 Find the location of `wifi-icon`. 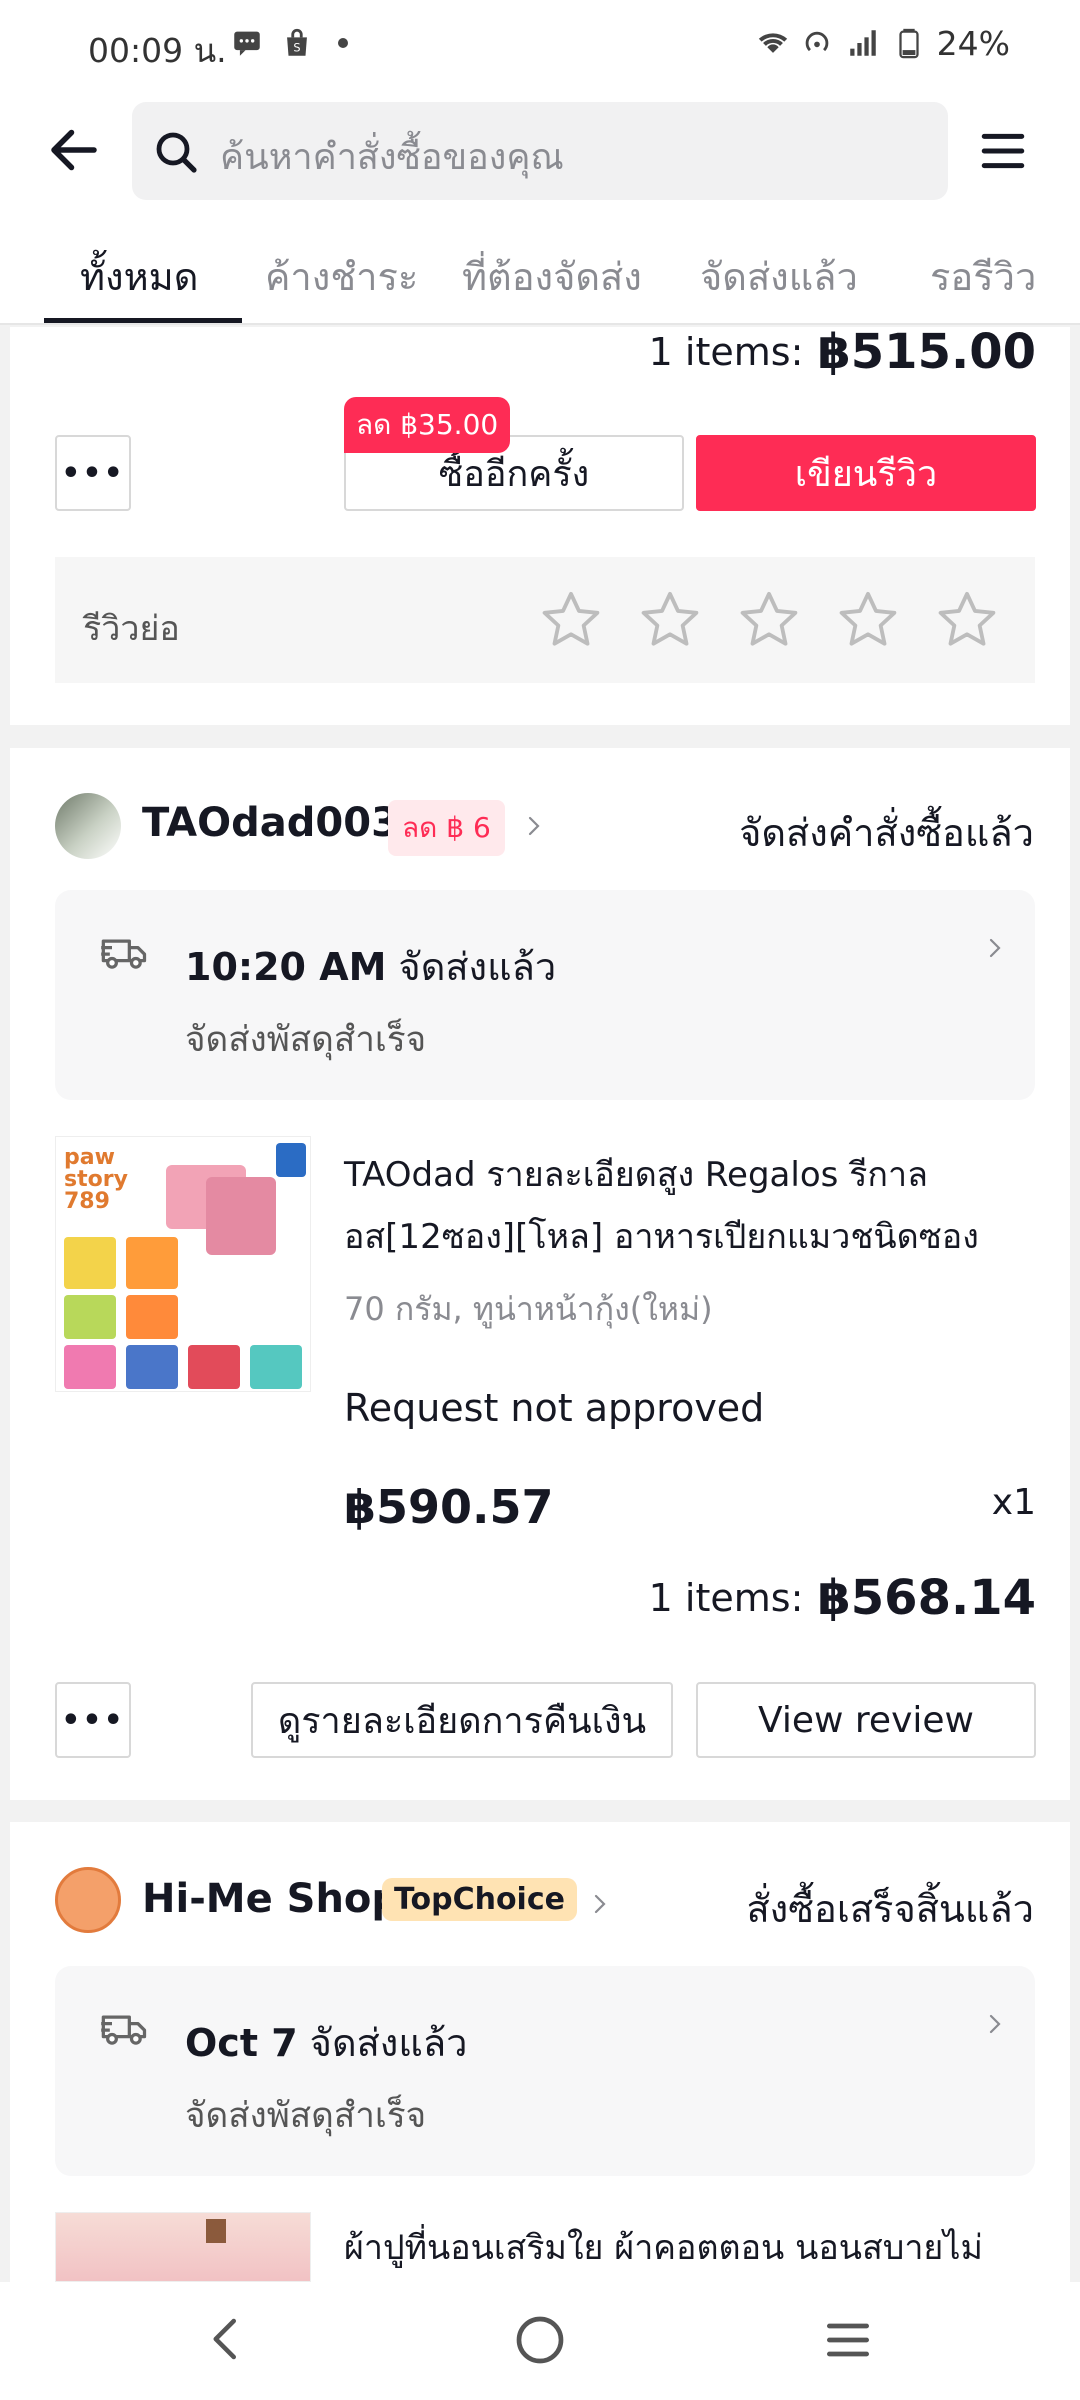

wifi-icon is located at coordinates (773, 43).